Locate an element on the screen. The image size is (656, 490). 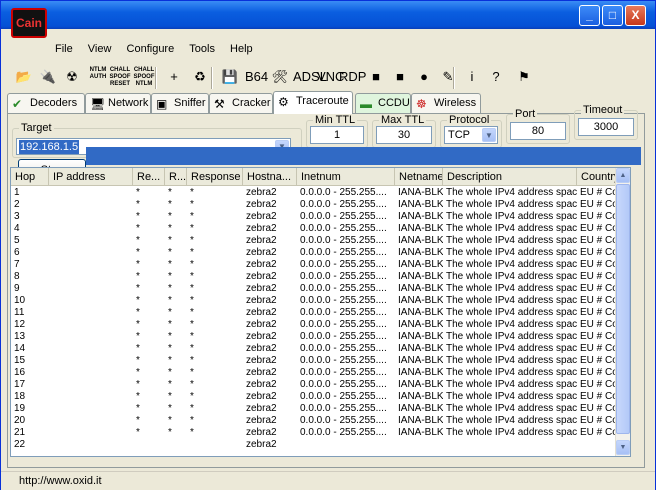
toolbar-separator is located at coordinates (212, 78).